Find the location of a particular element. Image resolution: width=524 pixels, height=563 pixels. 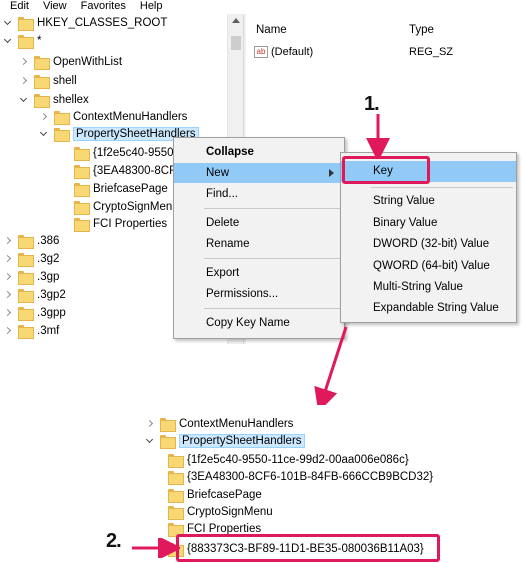

submenu-item-binary-value: Binary Value is located at coordinates (428, 223).